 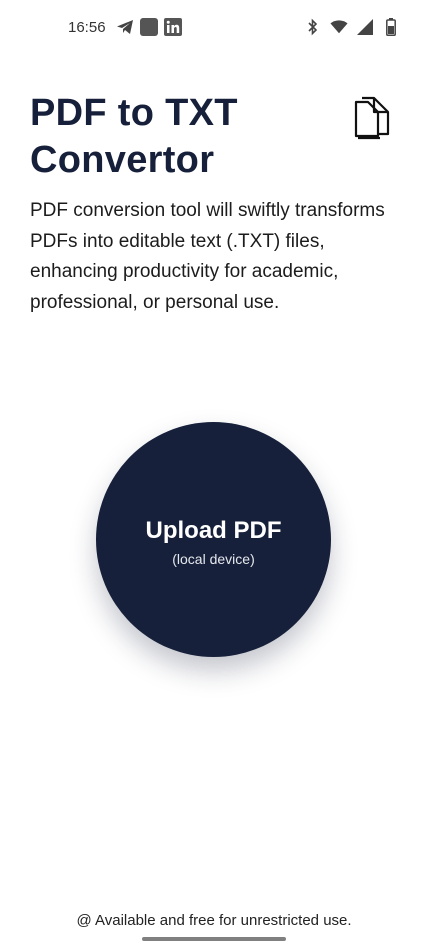 What do you see at coordinates (339, 27) in the screenshot?
I see `wifi-icon` at bounding box center [339, 27].